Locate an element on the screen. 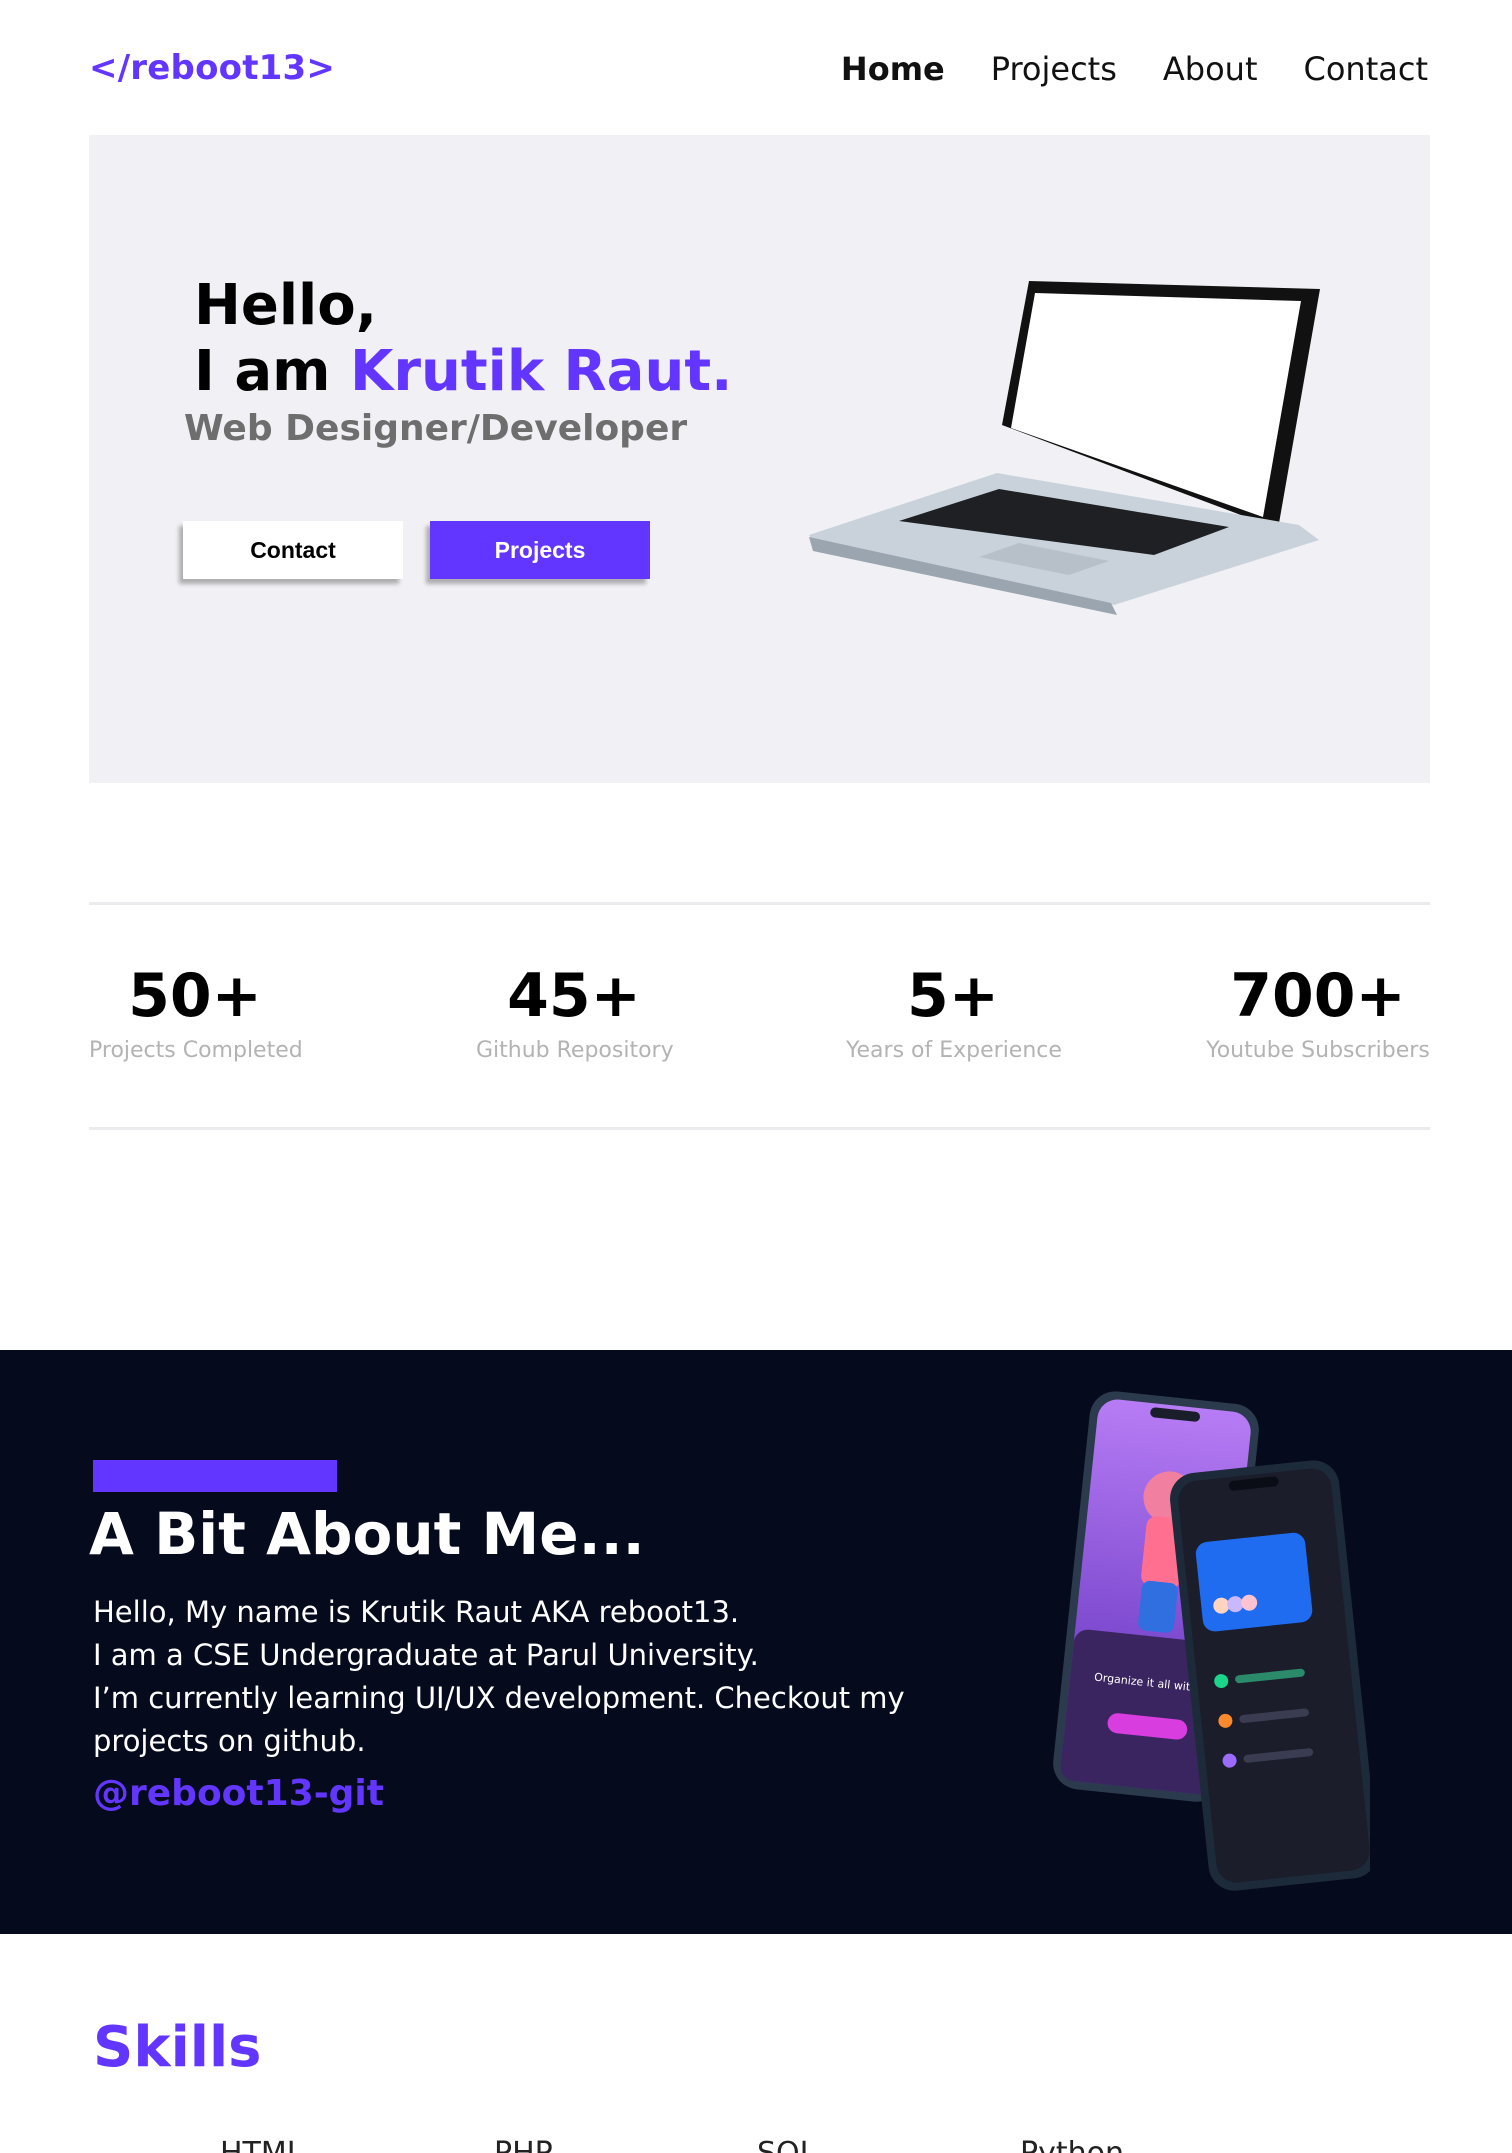  projects-button: Projects is located at coordinates (540, 550).